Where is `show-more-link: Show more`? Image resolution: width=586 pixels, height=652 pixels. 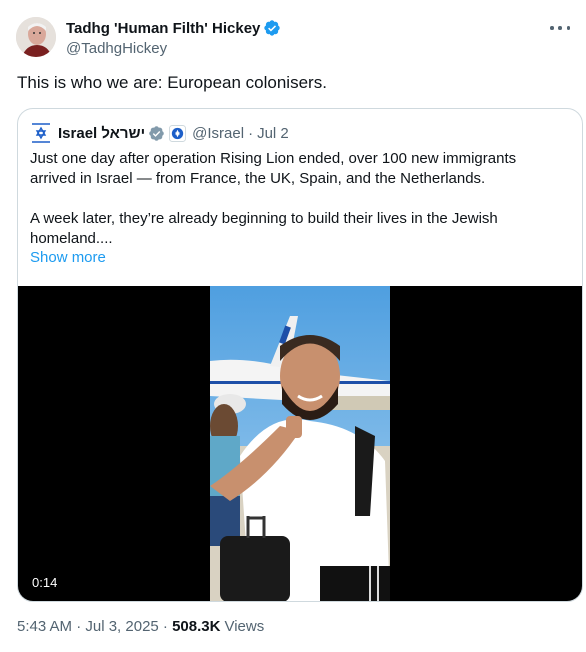
show-more-link: Show more is located at coordinates (68, 257).